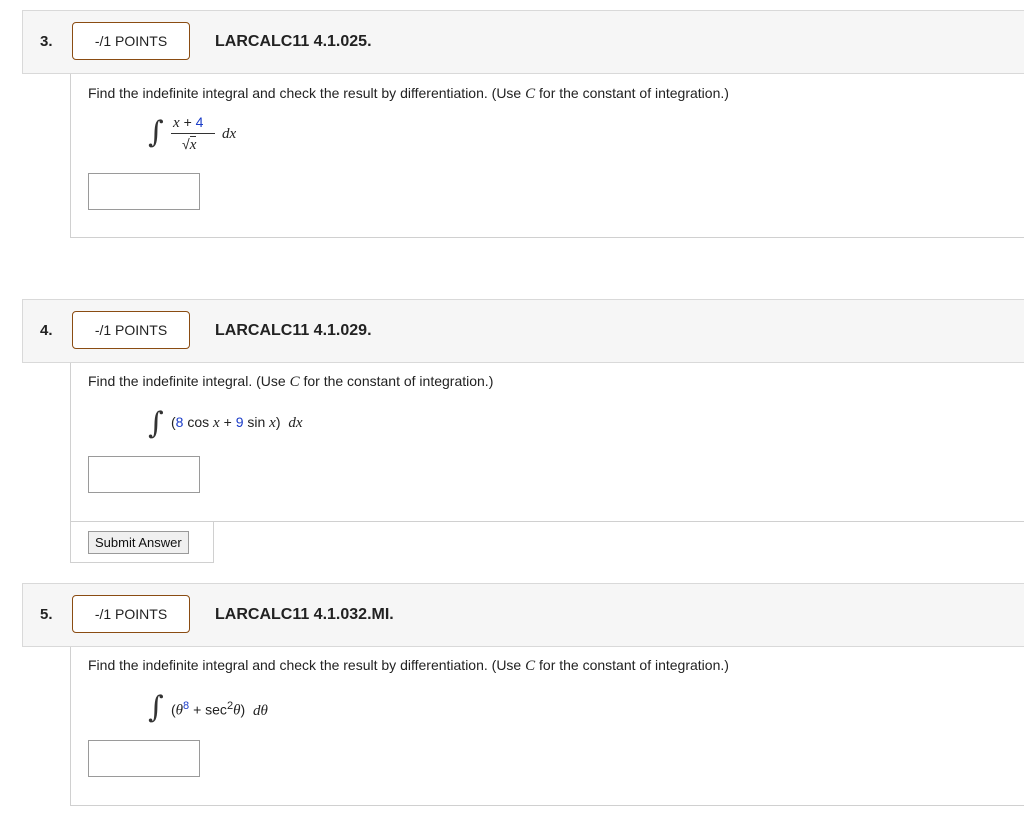 The width and height of the screenshot is (1024, 819). I want to click on integrand: (θ8 + sec2θ) dθ, so click(219, 709).